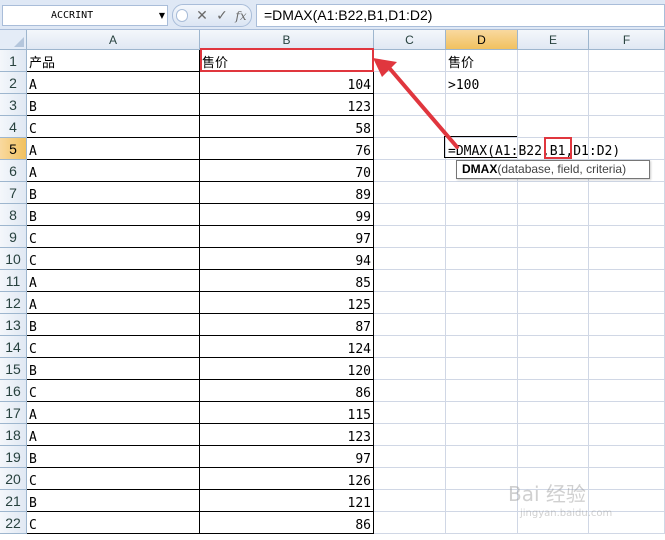  Describe the element at coordinates (566, 513) in the screenshot. I see `watermark-url: jingyan.baidu.com` at that location.